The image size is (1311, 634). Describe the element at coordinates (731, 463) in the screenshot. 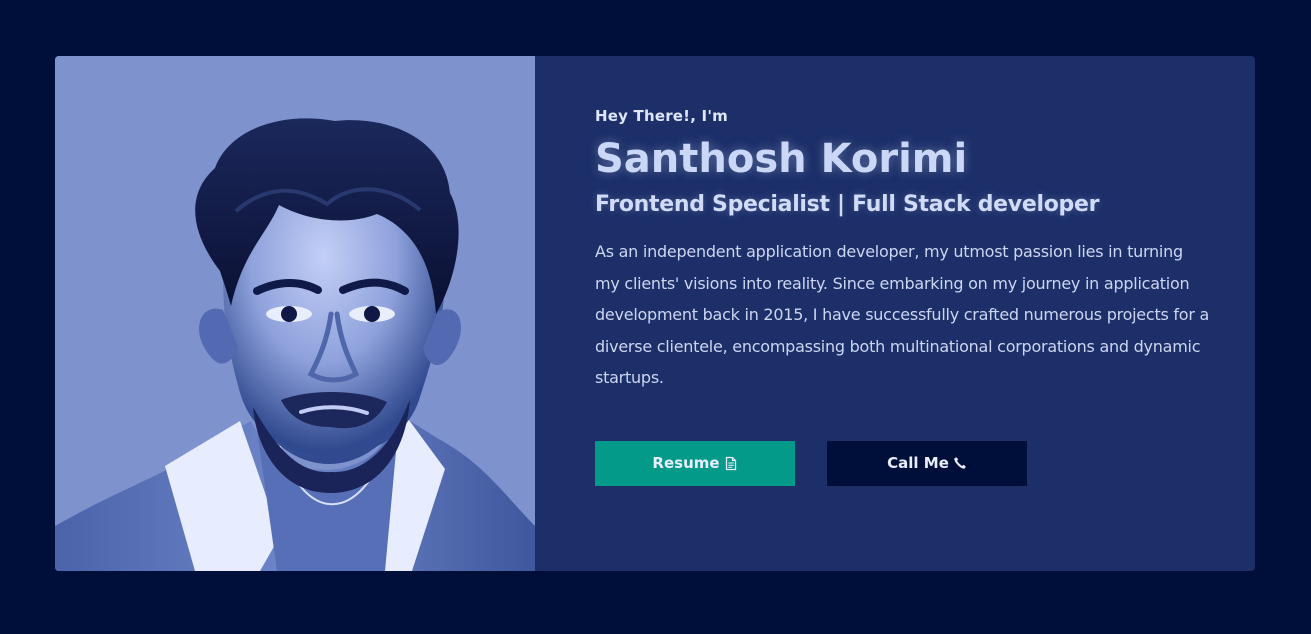

I see `document-icon` at that location.